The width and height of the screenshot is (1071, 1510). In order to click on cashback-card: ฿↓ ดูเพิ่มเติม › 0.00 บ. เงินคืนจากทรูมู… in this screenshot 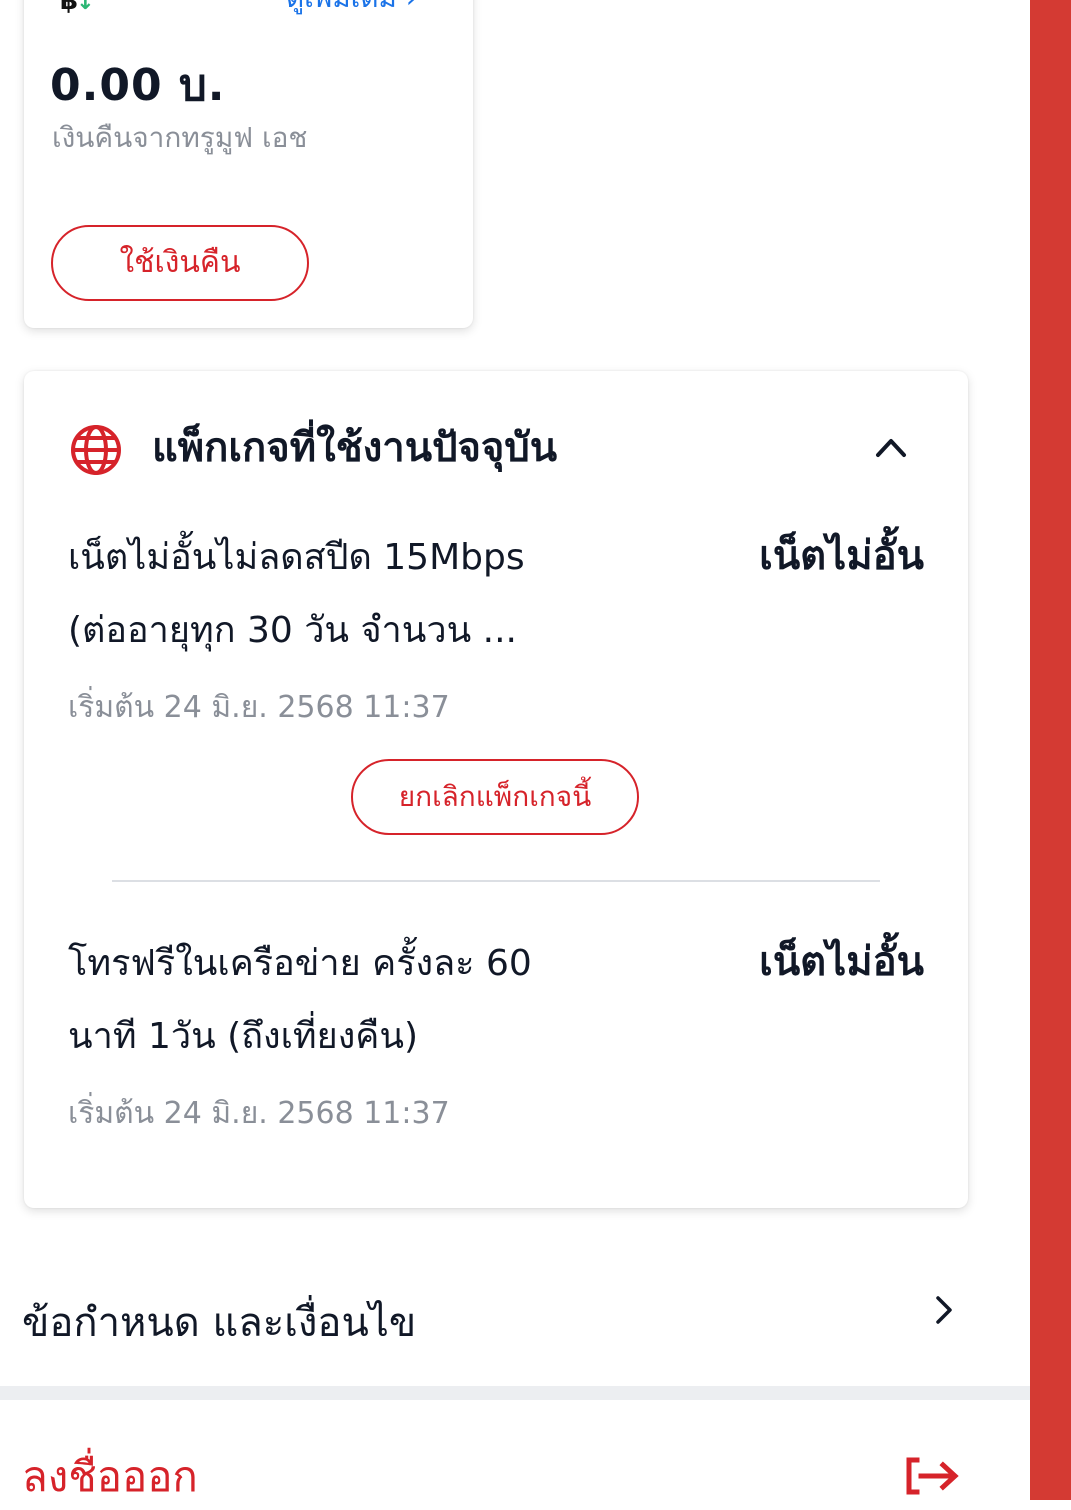, I will do `click(248, 164)`.